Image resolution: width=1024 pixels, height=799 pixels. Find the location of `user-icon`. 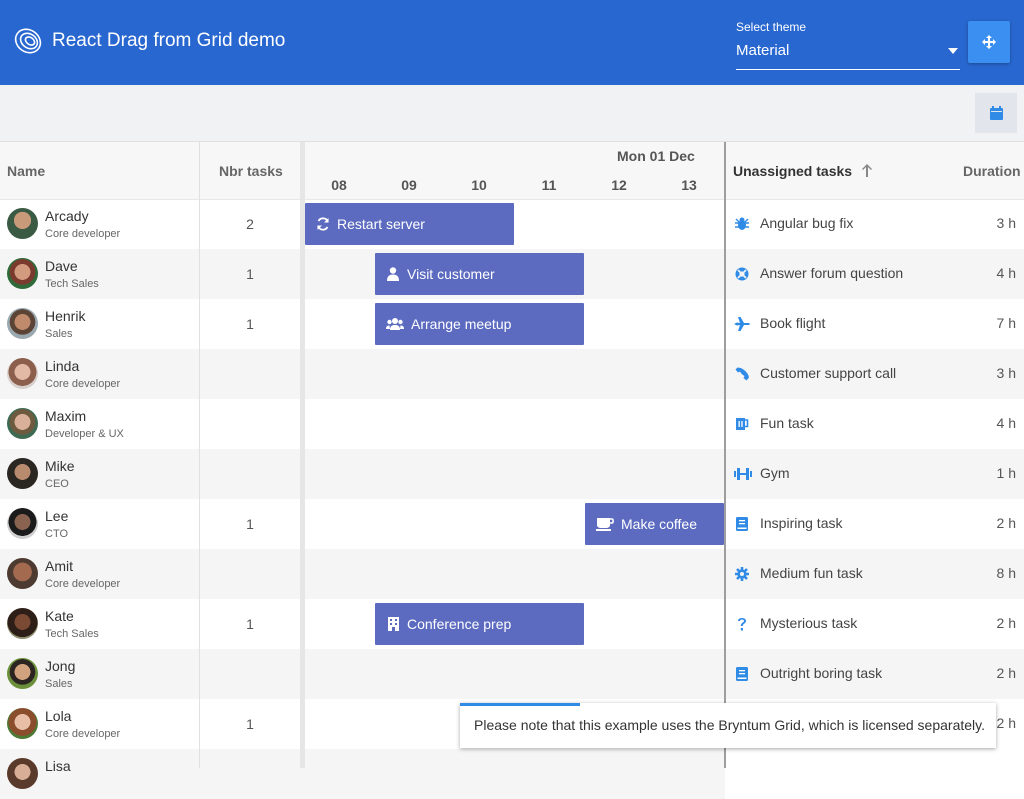

user-icon is located at coordinates (393, 274).